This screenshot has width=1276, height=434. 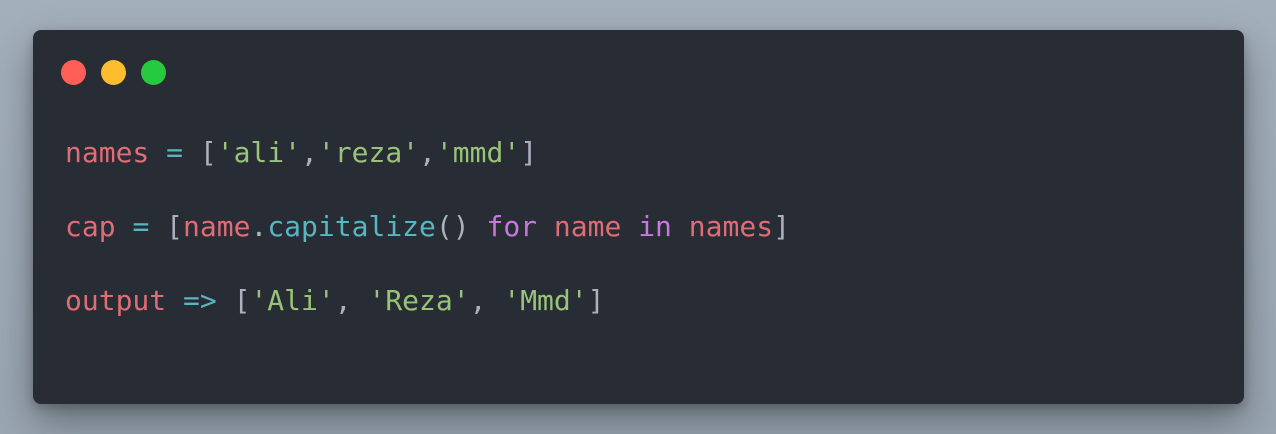 What do you see at coordinates (116, 300) in the screenshot?
I see `code-token-var: output` at bounding box center [116, 300].